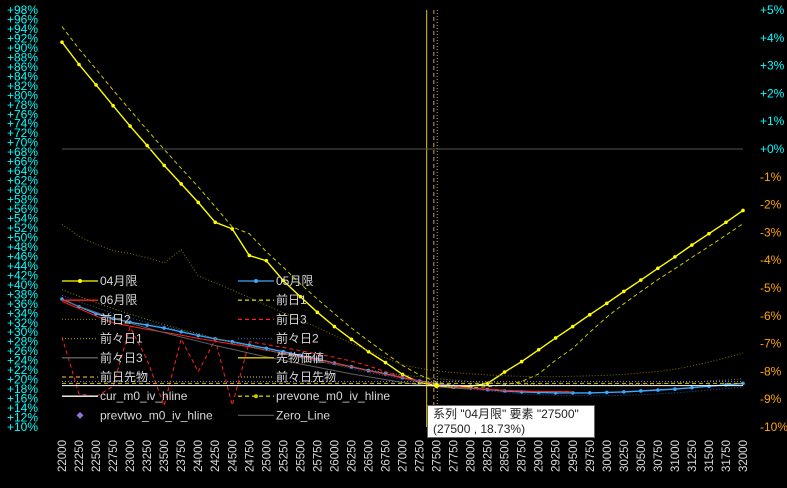 This screenshot has width=787, height=488. What do you see at coordinates (771, 205) in the screenshot?
I see `right-tick-label: -2%` at bounding box center [771, 205].